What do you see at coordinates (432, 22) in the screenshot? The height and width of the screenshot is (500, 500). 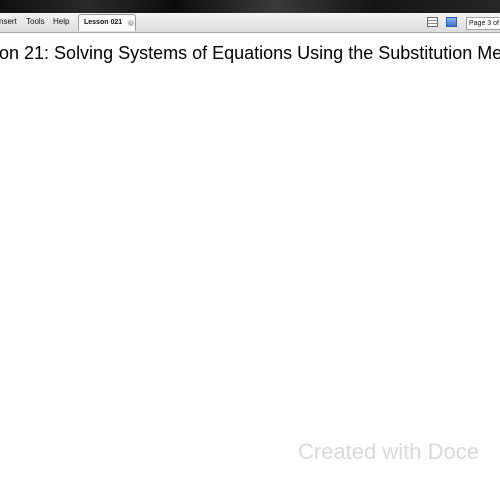 I see `page-view-icon` at bounding box center [432, 22].